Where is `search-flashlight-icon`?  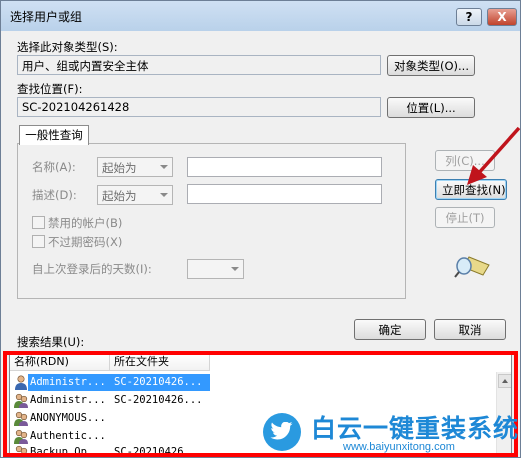 search-flashlight-icon is located at coordinates (472, 267).